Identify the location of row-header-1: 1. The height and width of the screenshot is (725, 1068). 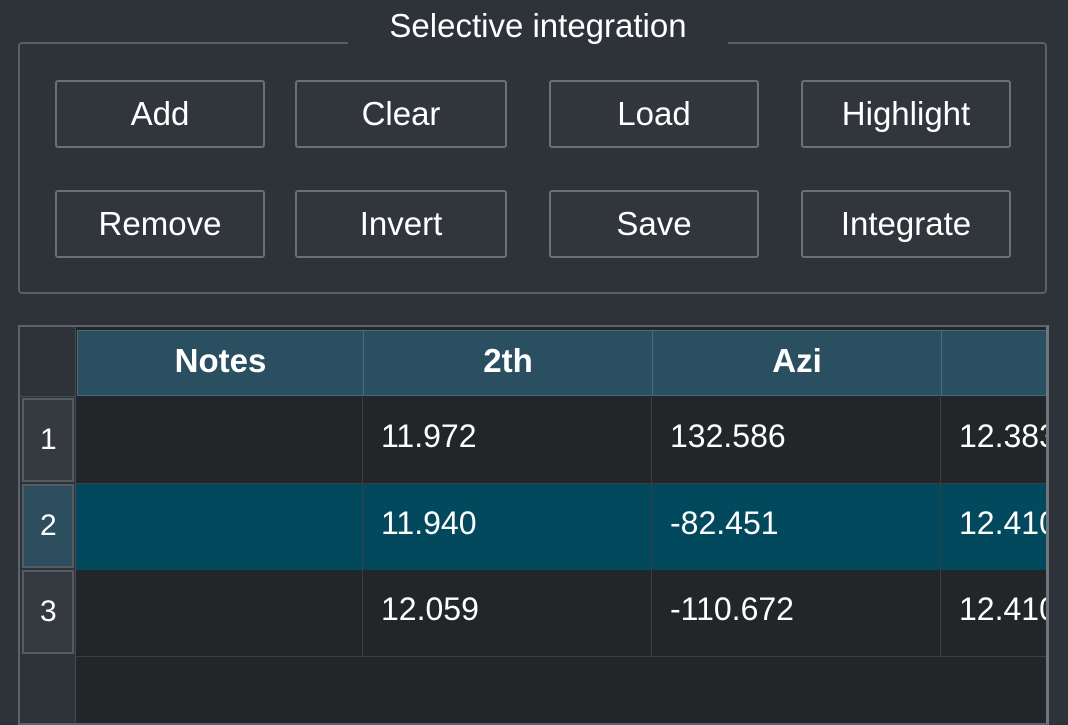
(48, 440).